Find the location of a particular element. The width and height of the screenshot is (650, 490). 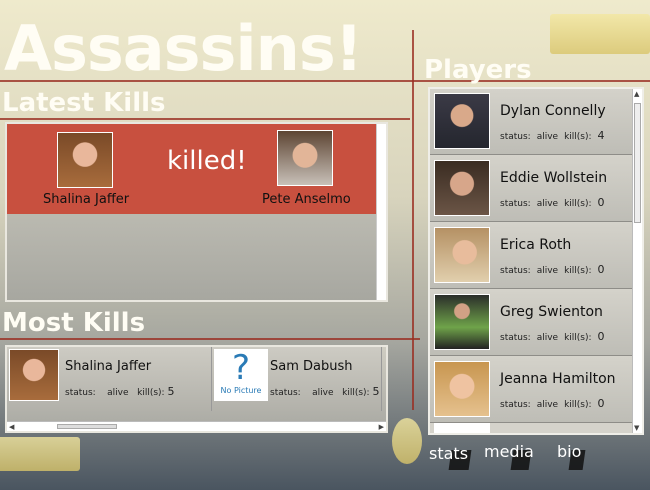

player-row: Dylan Connelly status: alive kill(s): 4 is located at coordinates (531, 122).